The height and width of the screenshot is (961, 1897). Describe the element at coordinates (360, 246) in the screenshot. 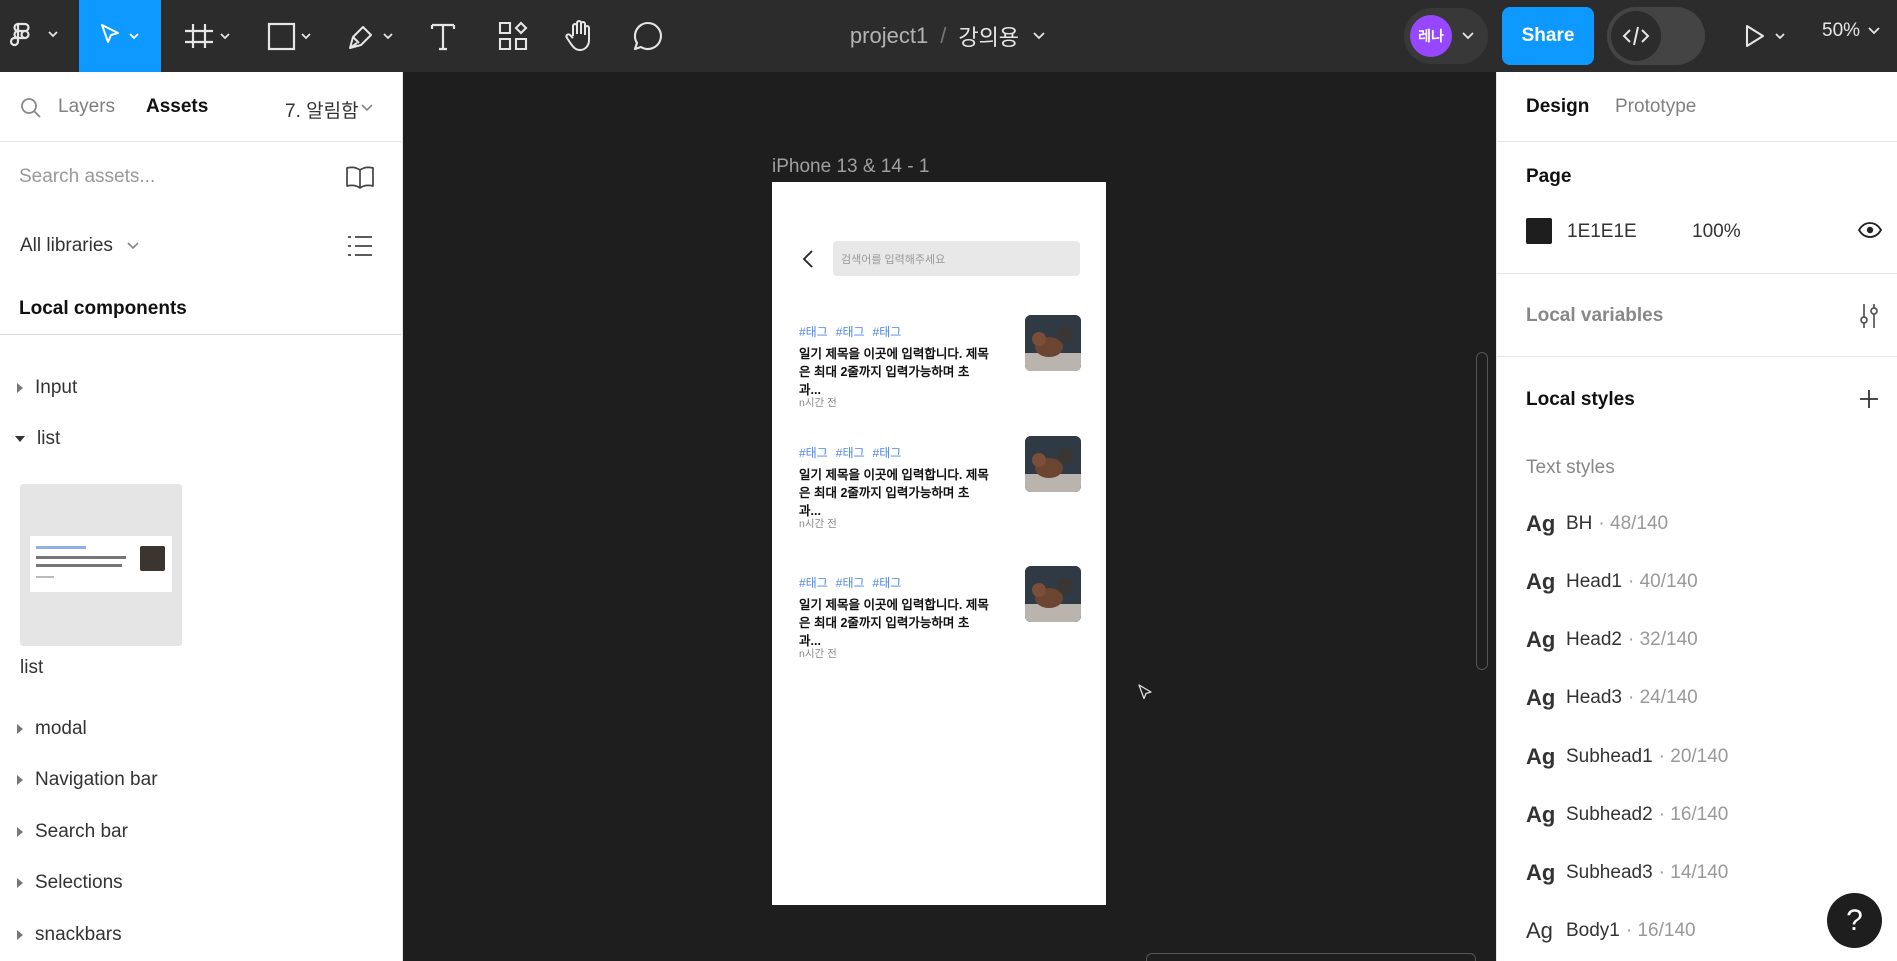

I see `list-view-icon` at that location.